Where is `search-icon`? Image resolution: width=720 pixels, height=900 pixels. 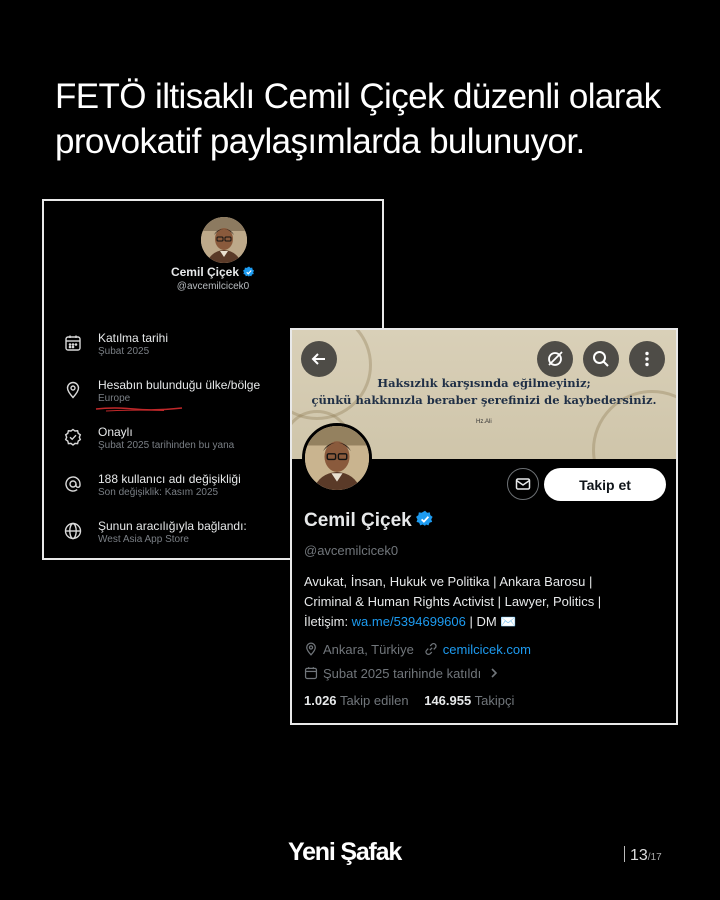 search-icon is located at coordinates (601, 359).